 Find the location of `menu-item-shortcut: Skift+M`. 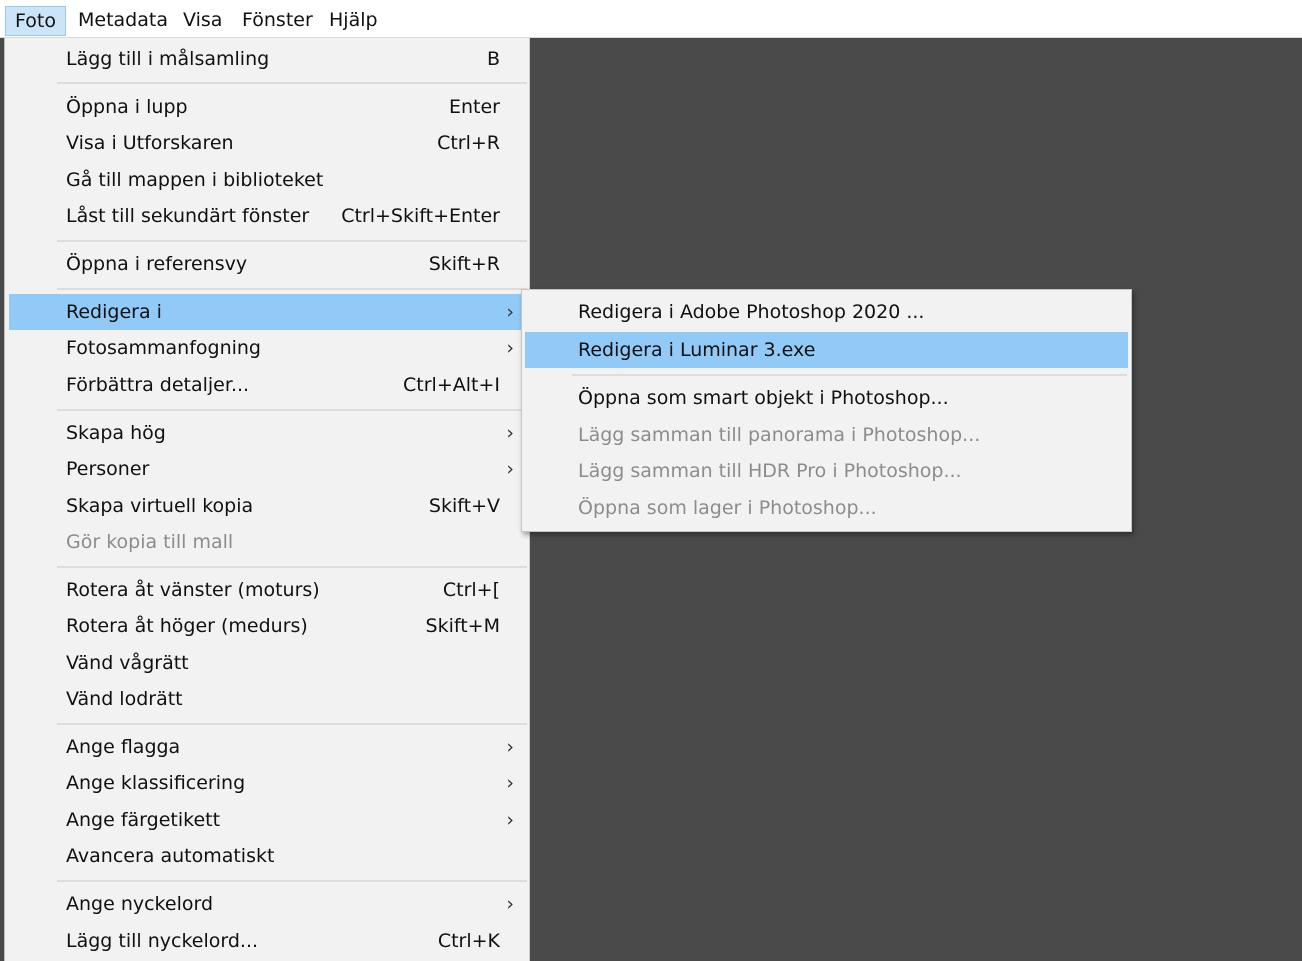

menu-item-shortcut: Skift+M is located at coordinates (462, 626).